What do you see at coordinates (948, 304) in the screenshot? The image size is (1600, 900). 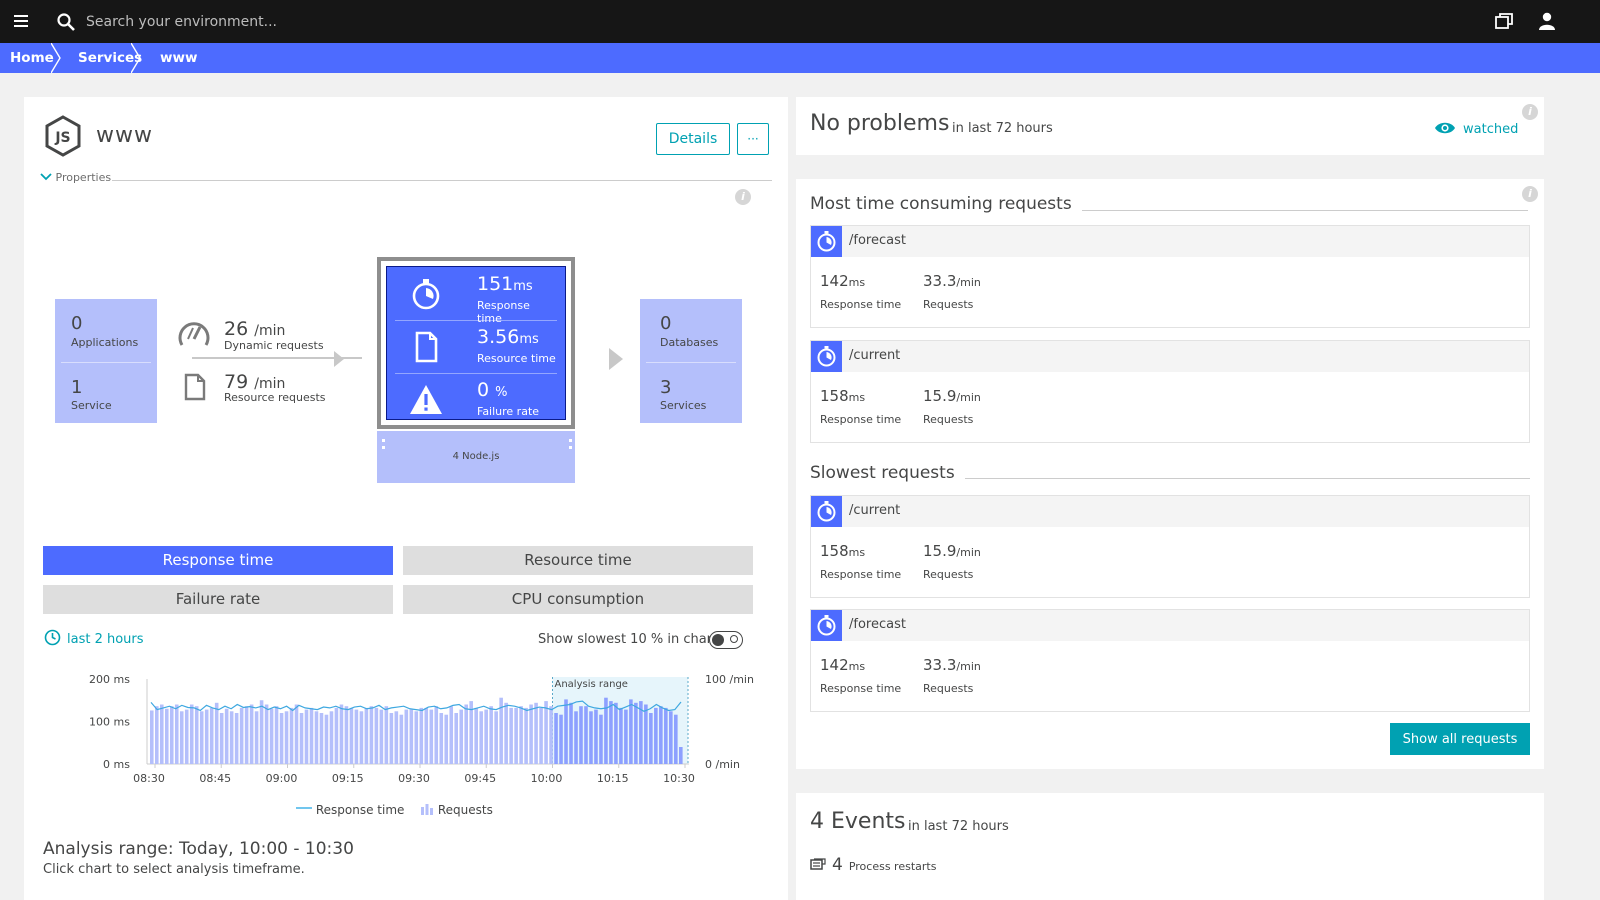 I see `request-rate-label: Requests` at bounding box center [948, 304].